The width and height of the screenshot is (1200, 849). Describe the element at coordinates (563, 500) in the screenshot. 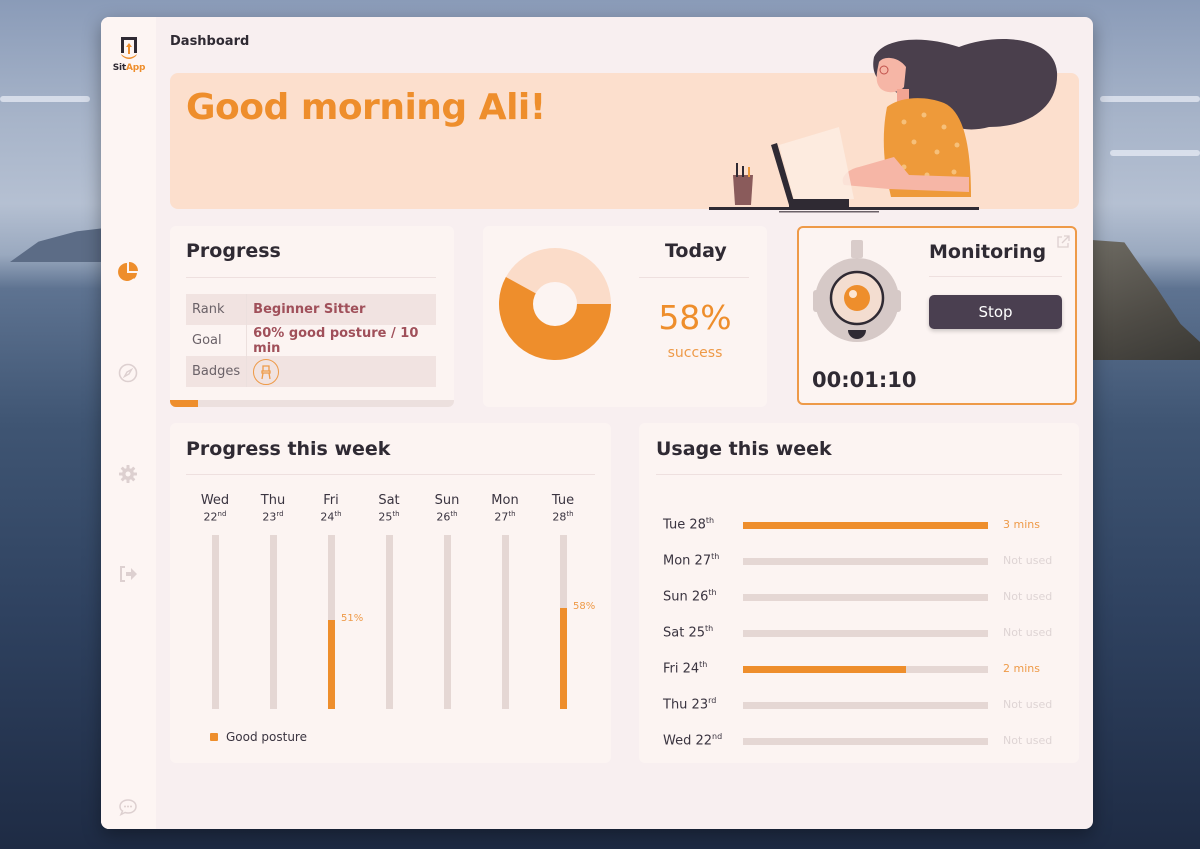

I see `day-name: Tue` at that location.